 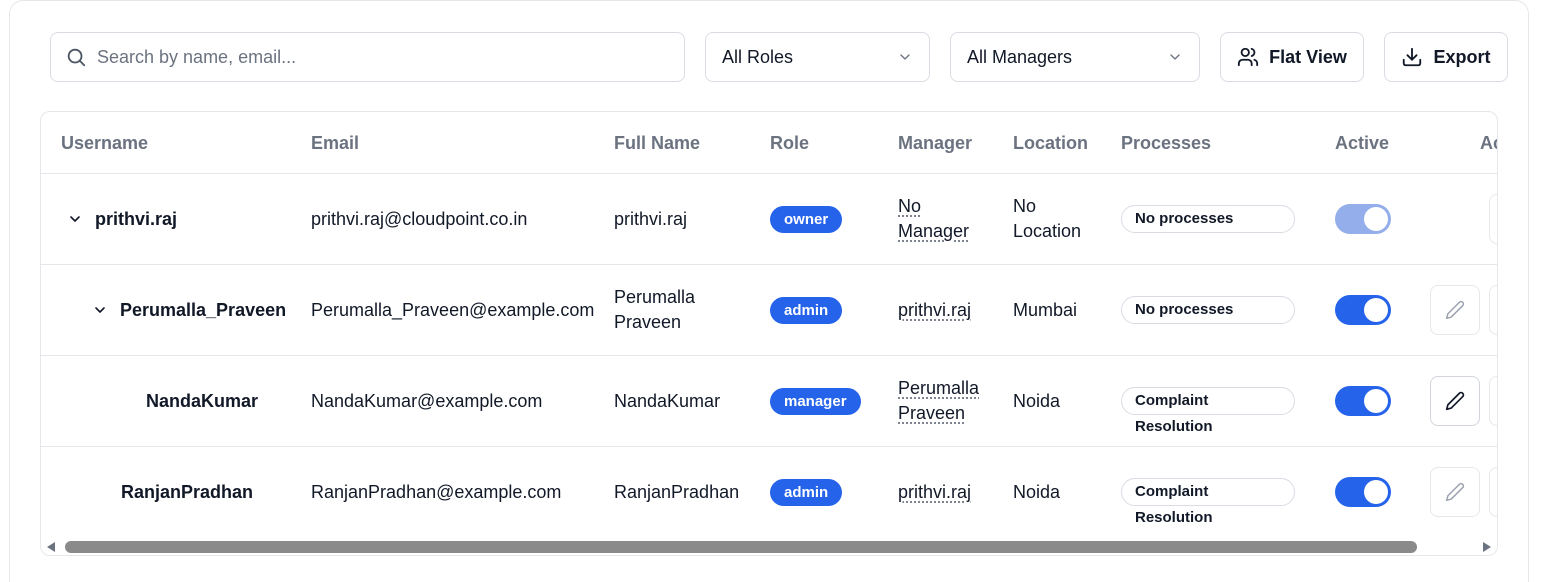 I want to click on location-cell: Mumbai, so click(x=1045, y=309).